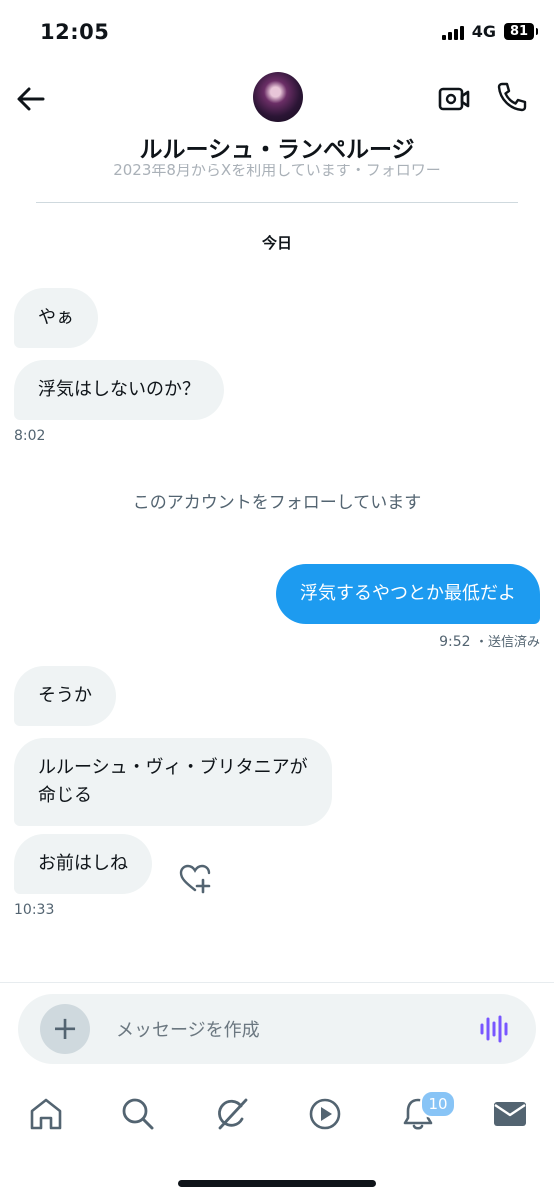 The width and height of the screenshot is (554, 1200). I want to click on tab-messages, so click(510, 1114).